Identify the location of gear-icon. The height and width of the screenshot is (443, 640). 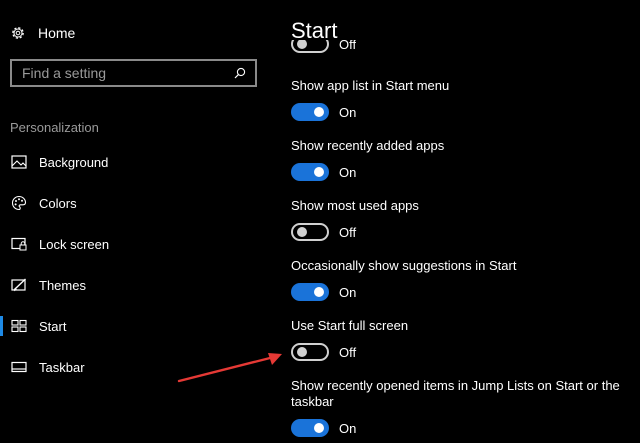
(18, 33).